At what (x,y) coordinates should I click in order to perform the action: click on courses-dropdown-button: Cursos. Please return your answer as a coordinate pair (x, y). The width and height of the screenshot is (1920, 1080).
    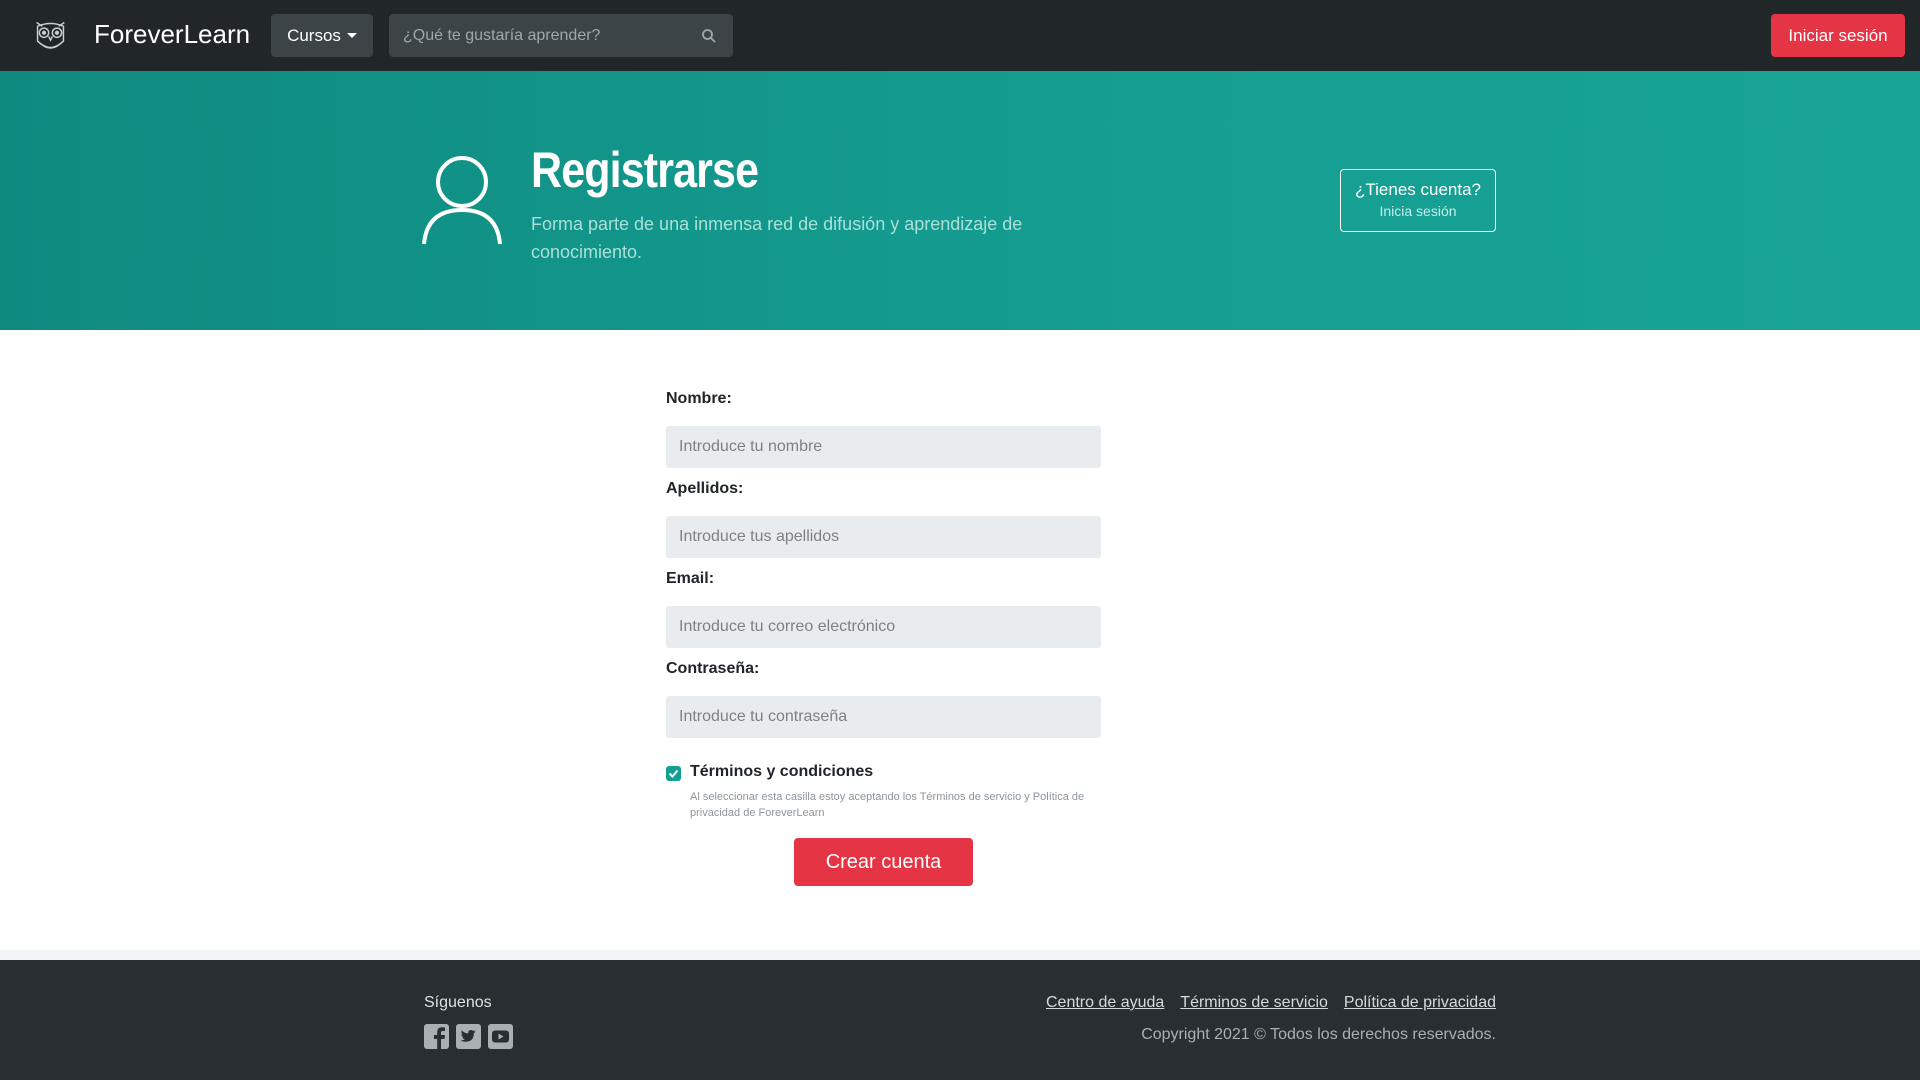
    Looking at the image, I should click on (322, 35).